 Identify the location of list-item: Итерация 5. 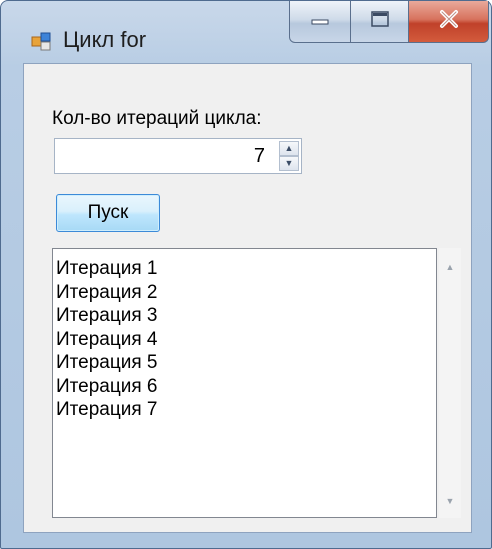
(246, 363).